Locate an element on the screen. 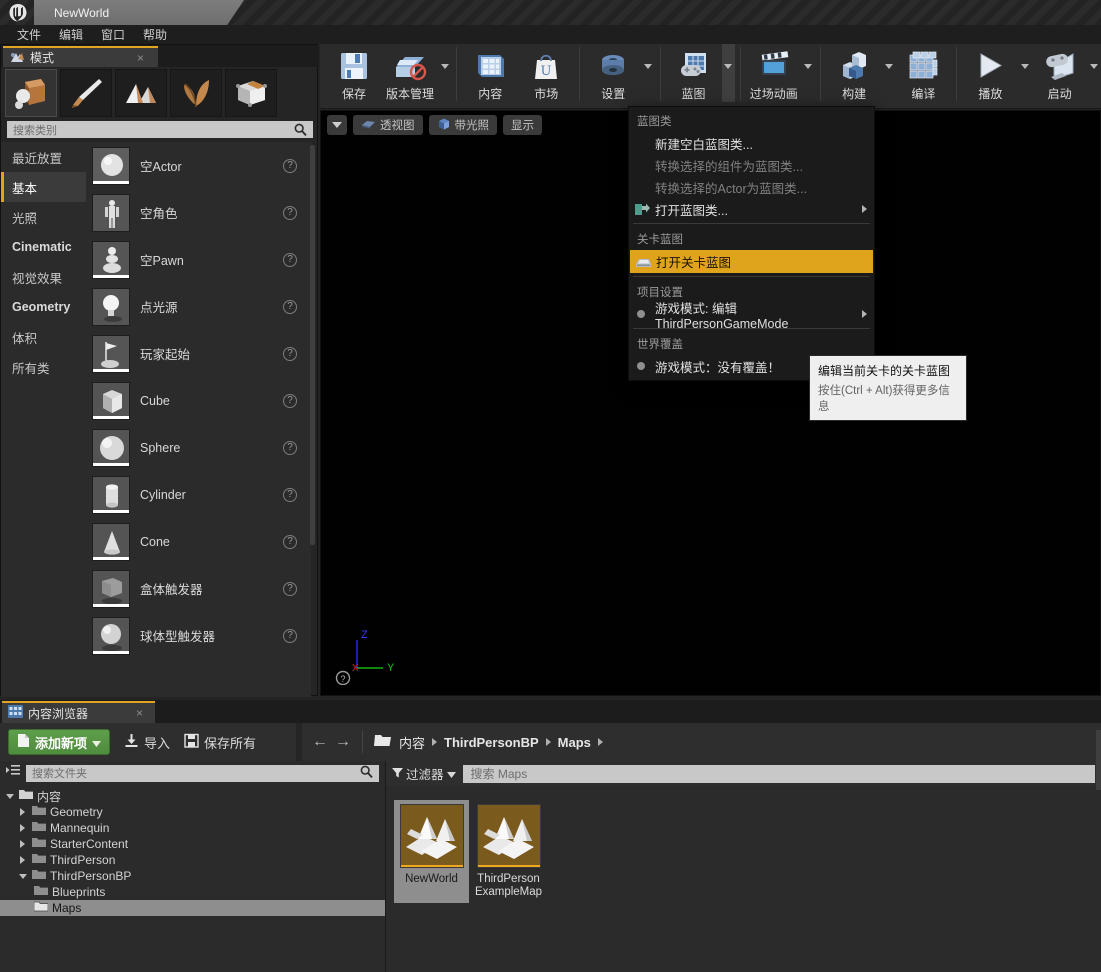  tab-content-browser: 内容浏览器 × is located at coordinates (78, 712).